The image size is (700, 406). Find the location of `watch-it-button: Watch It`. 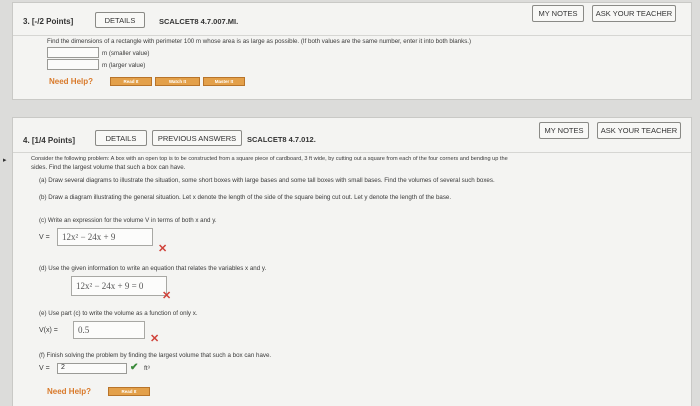

watch-it-button: Watch It is located at coordinates (177, 81).